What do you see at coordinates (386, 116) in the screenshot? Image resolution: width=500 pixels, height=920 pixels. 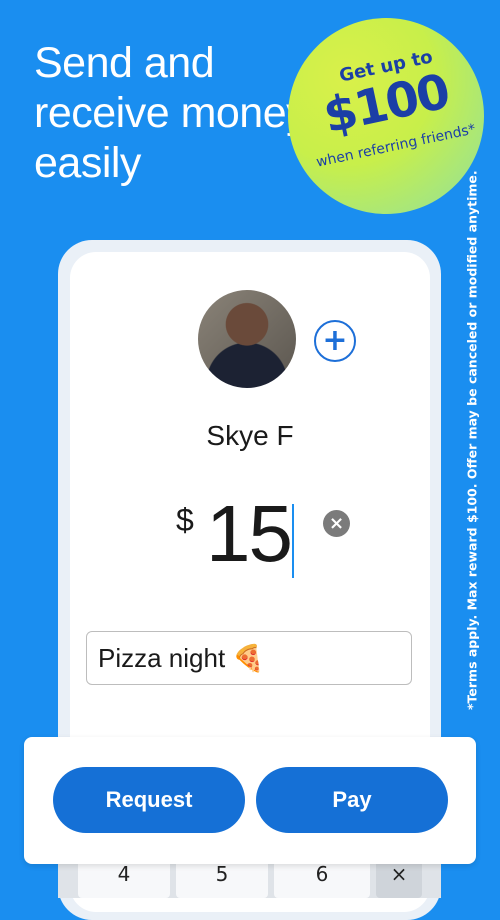 I see `promo-badge: Get up to $100 when referring friends*` at bounding box center [386, 116].